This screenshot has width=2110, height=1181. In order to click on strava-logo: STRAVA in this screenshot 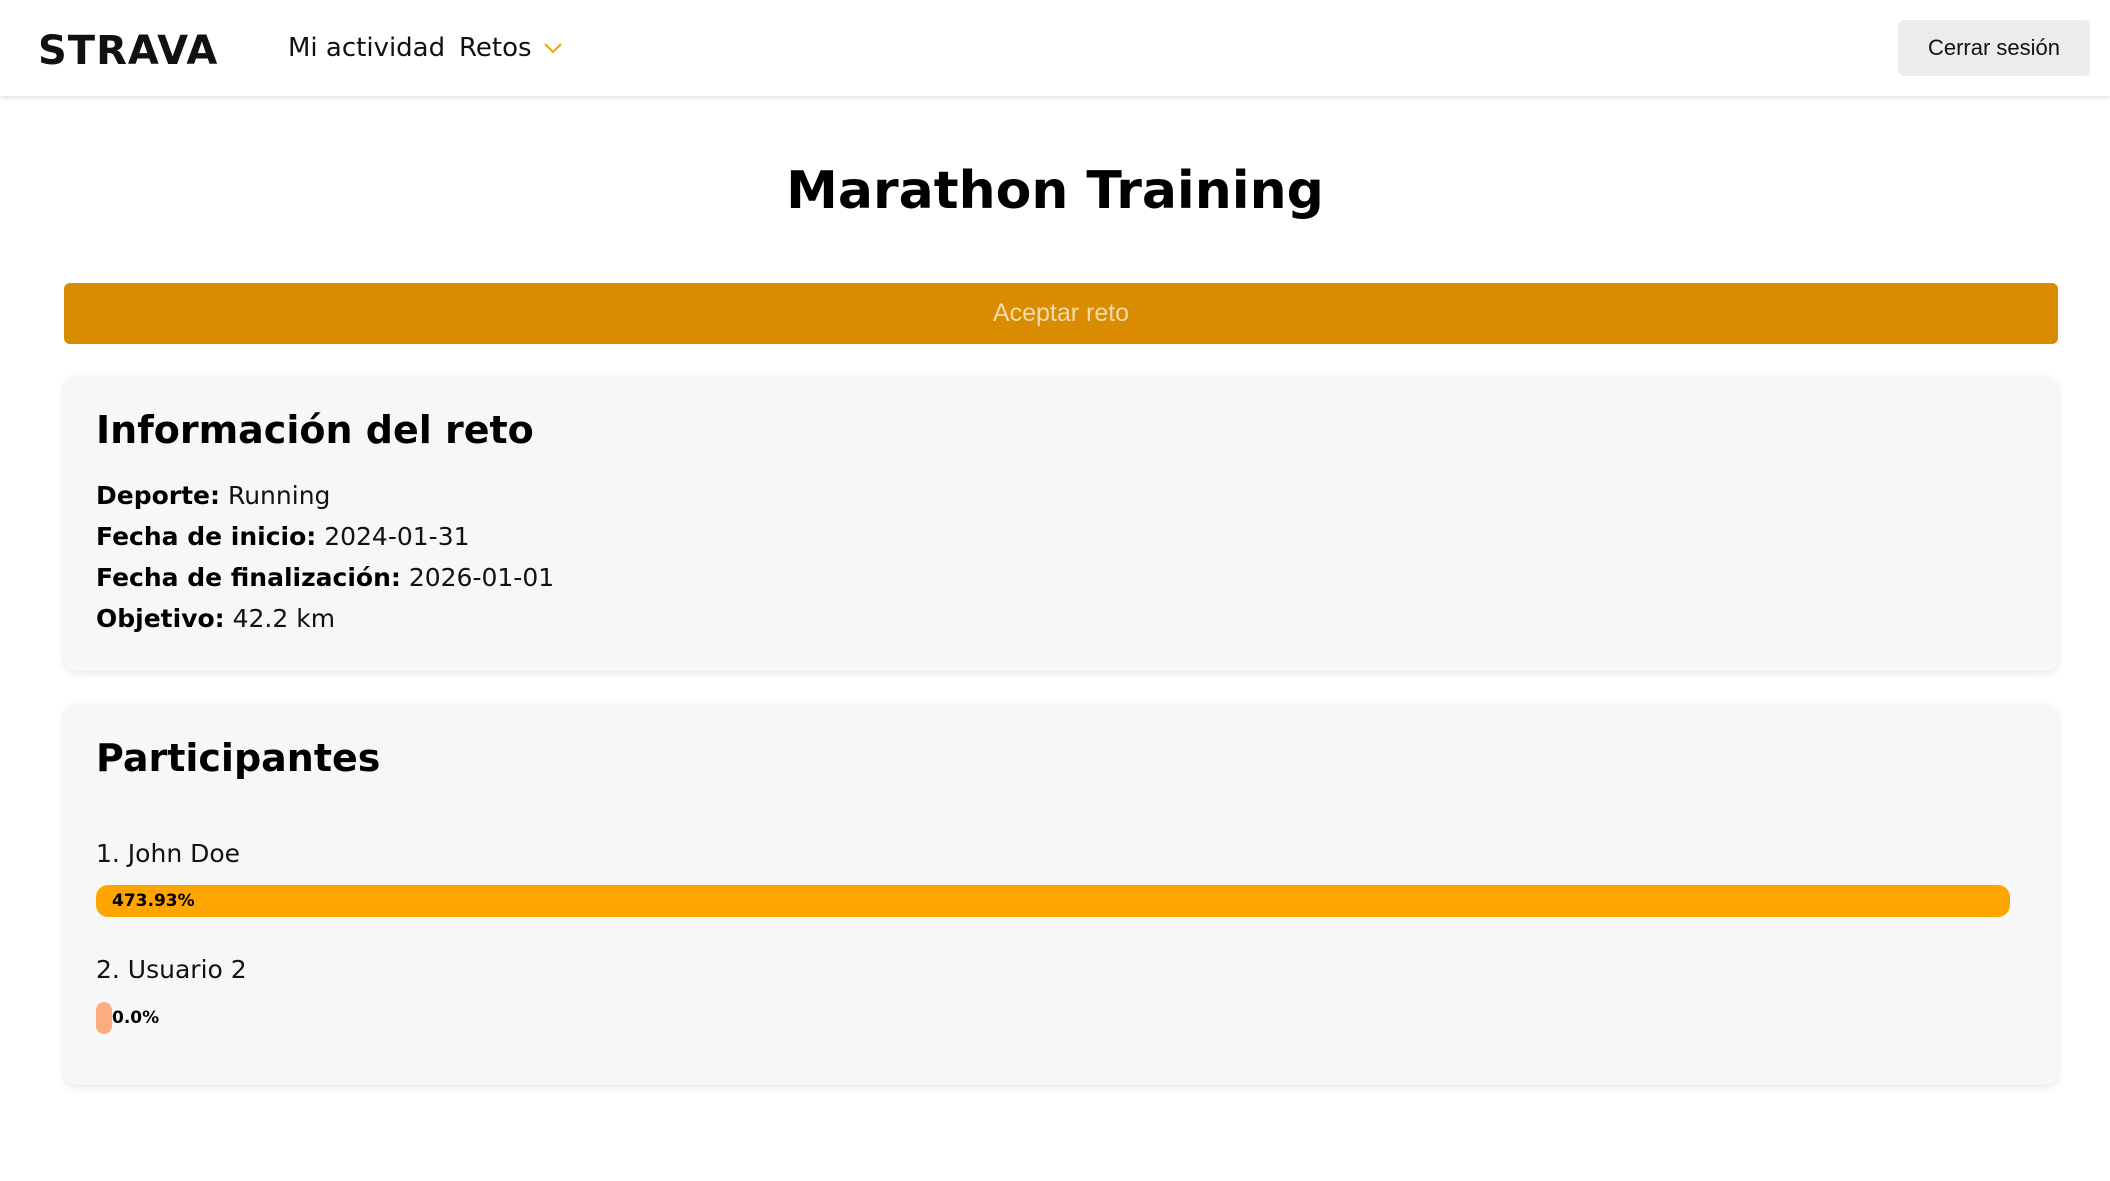, I will do `click(129, 48)`.